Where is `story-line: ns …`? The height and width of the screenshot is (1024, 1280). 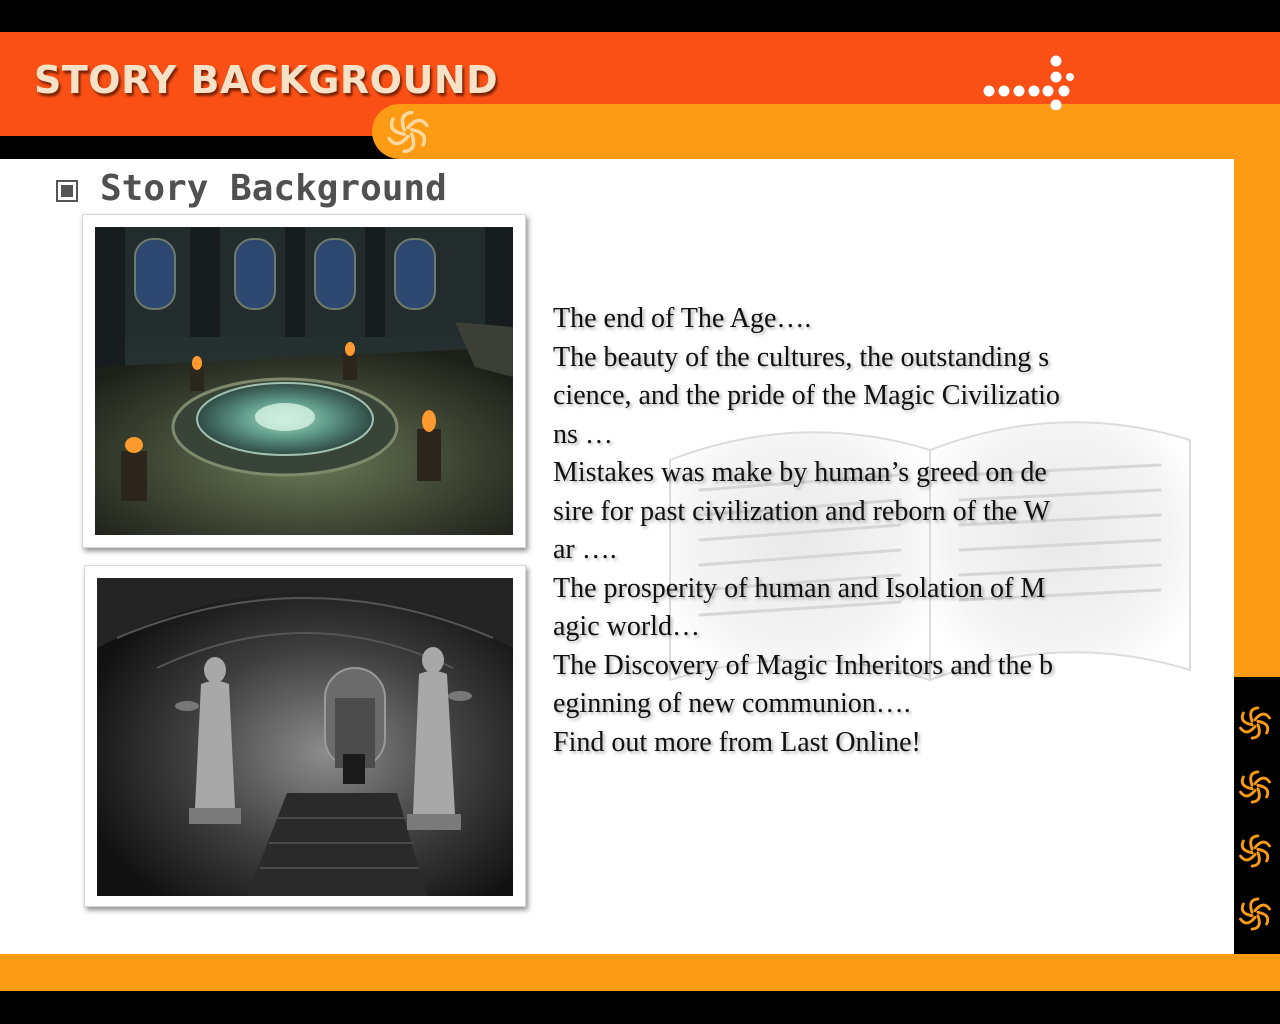 story-line: ns … is located at coordinates (583, 434).